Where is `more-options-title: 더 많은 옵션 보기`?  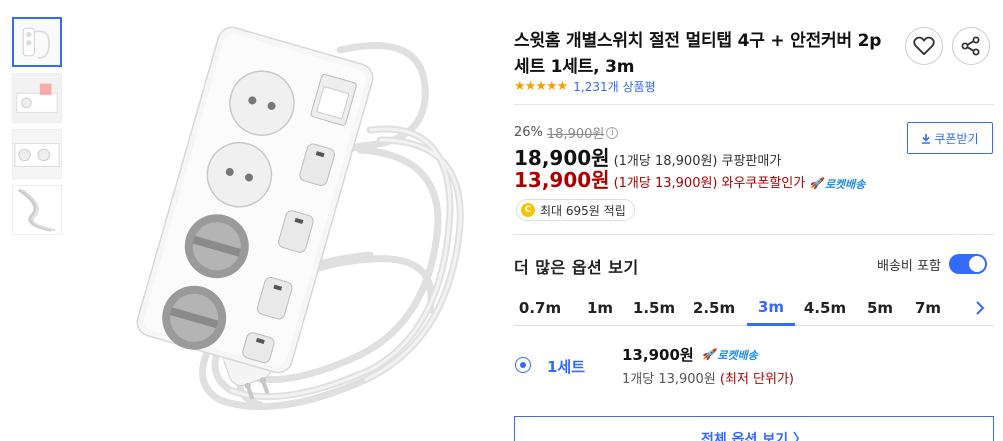 more-options-title: 더 많은 옵션 보기 is located at coordinates (576, 267).